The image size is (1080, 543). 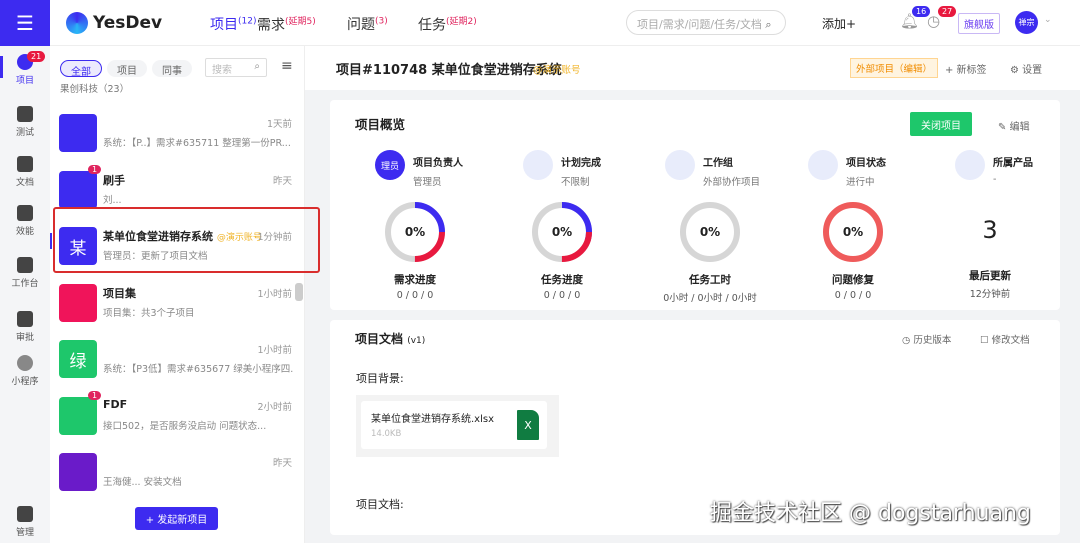 I want to click on global-search-input: 项目/需求/问题/任务/文档 ⌕, so click(x=706, y=22).